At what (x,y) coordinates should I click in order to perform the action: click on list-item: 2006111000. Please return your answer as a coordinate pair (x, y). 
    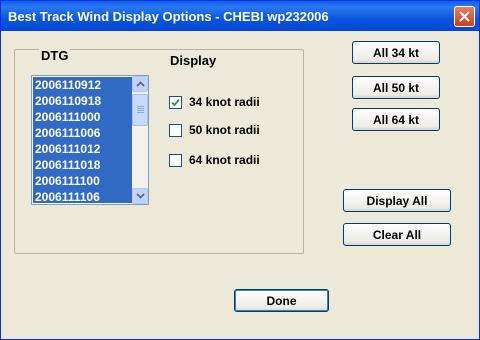
    Looking at the image, I should click on (83, 117).